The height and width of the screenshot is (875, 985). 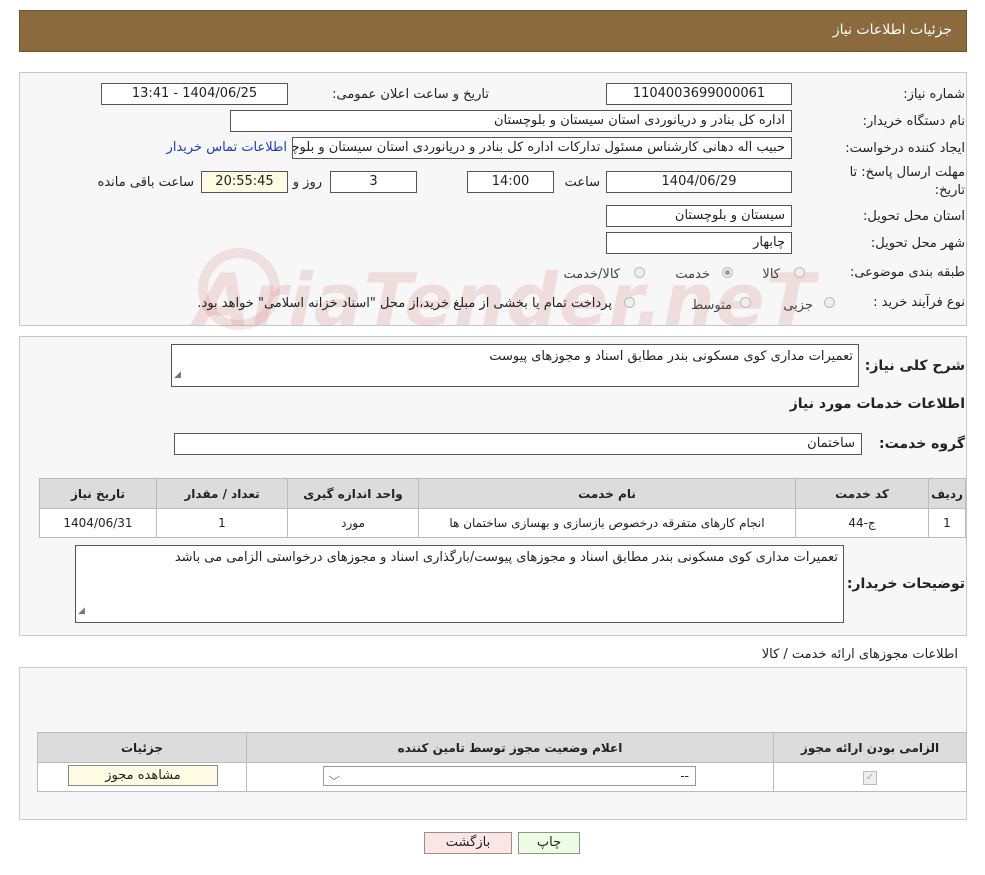 What do you see at coordinates (145, 182) in the screenshot?
I see `remaining-label: ساعت باقی مانده` at bounding box center [145, 182].